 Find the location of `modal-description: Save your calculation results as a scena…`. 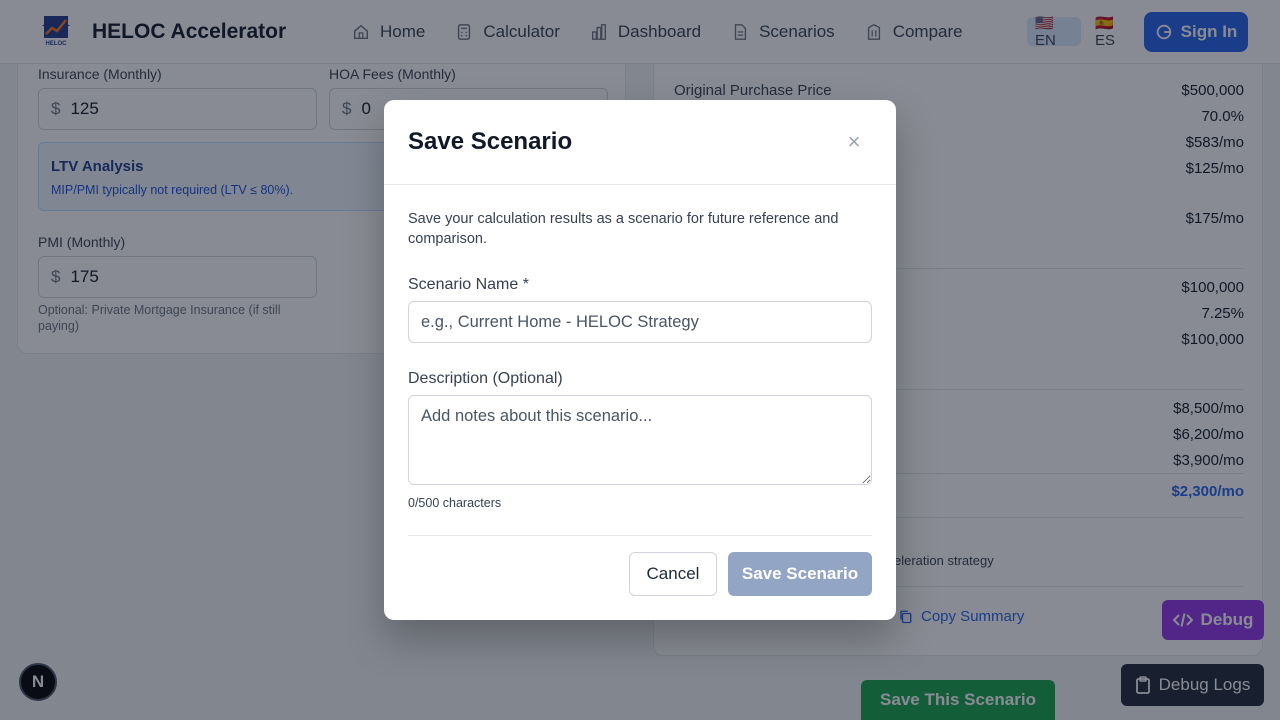

modal-description: Save your calculation results as a scena… is located at coordinates (623, 229).